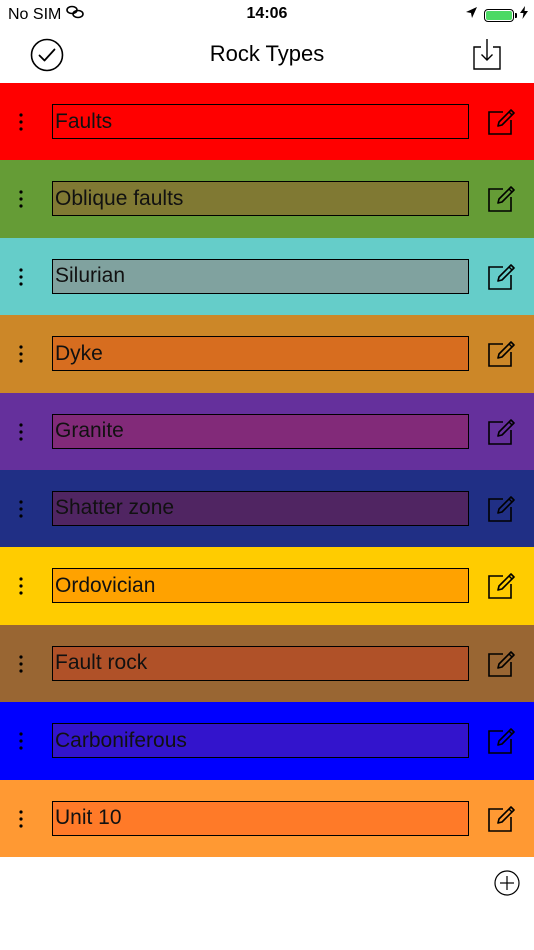 Image resolution: width=534 pixels, height=950 pixels. I want to click on rock-name-field: Ordovician, so click(260, 586).